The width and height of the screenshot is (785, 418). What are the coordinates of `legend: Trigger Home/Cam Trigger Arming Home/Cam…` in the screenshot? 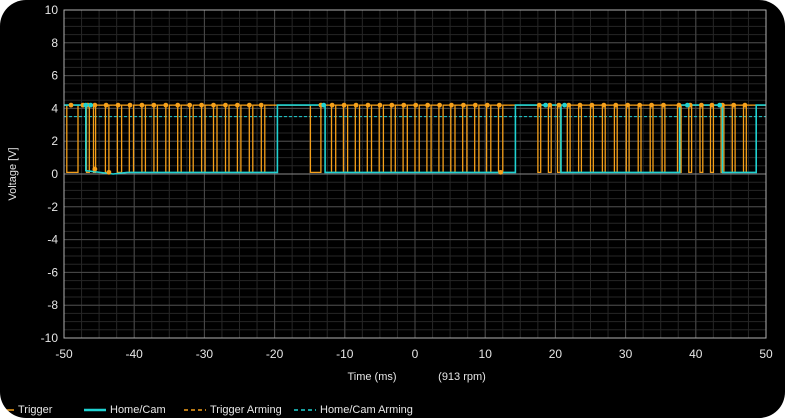 It's located at (392, 410).